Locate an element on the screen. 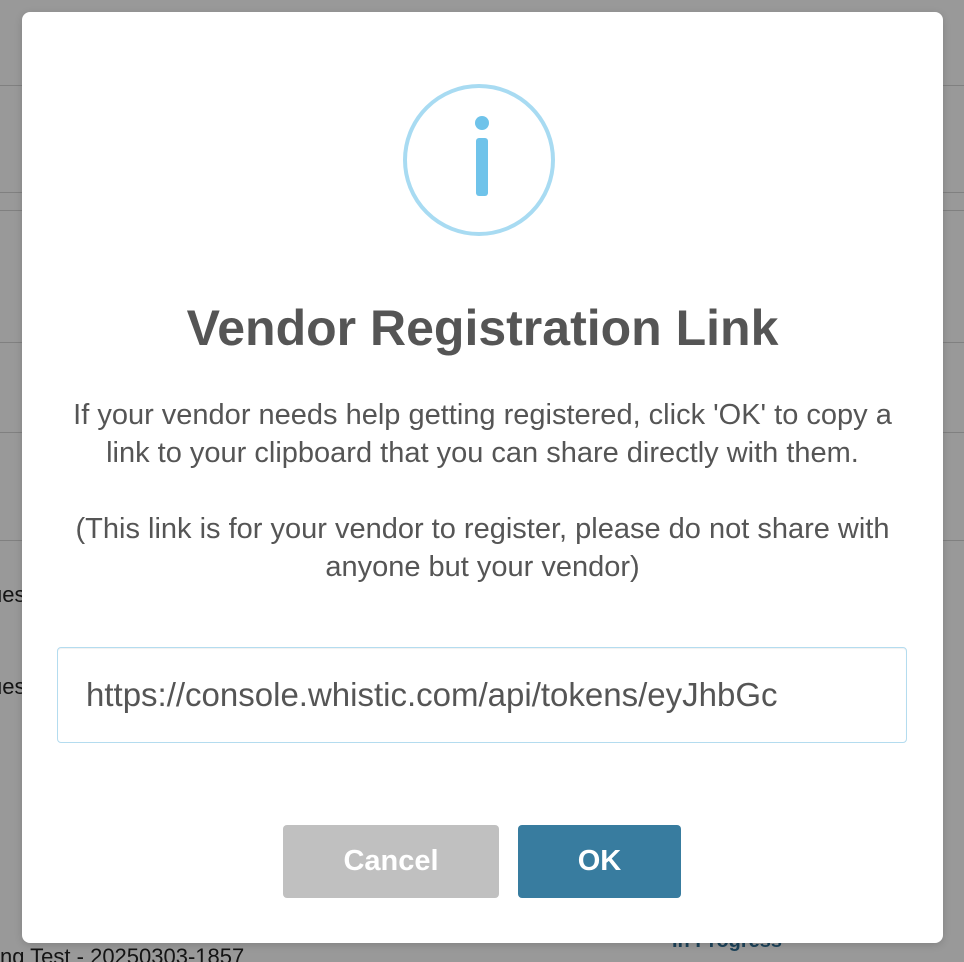 This screenshot has height=962, width=964. info-icon is located at coordinates (479, 160).